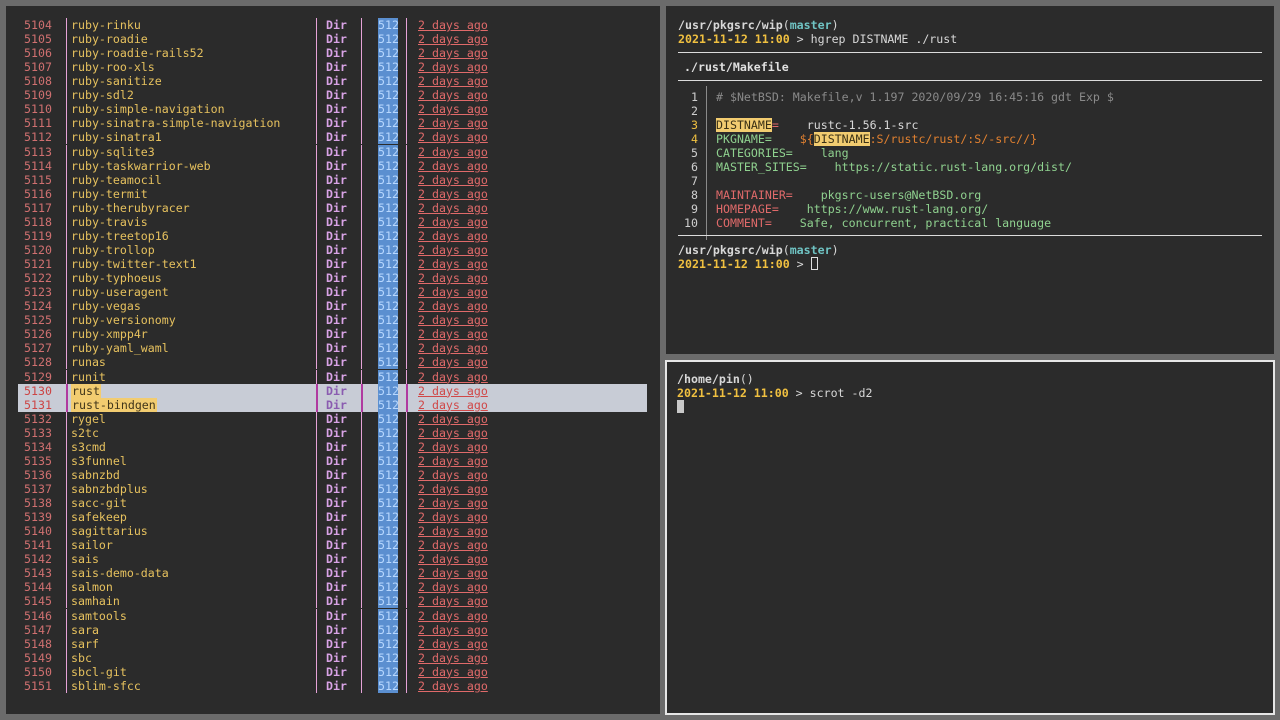 The image size is (1280, 720). I want to click on file-row: 5104 ruby-rinku Dir 512 2 days ago, so click(332, 25).